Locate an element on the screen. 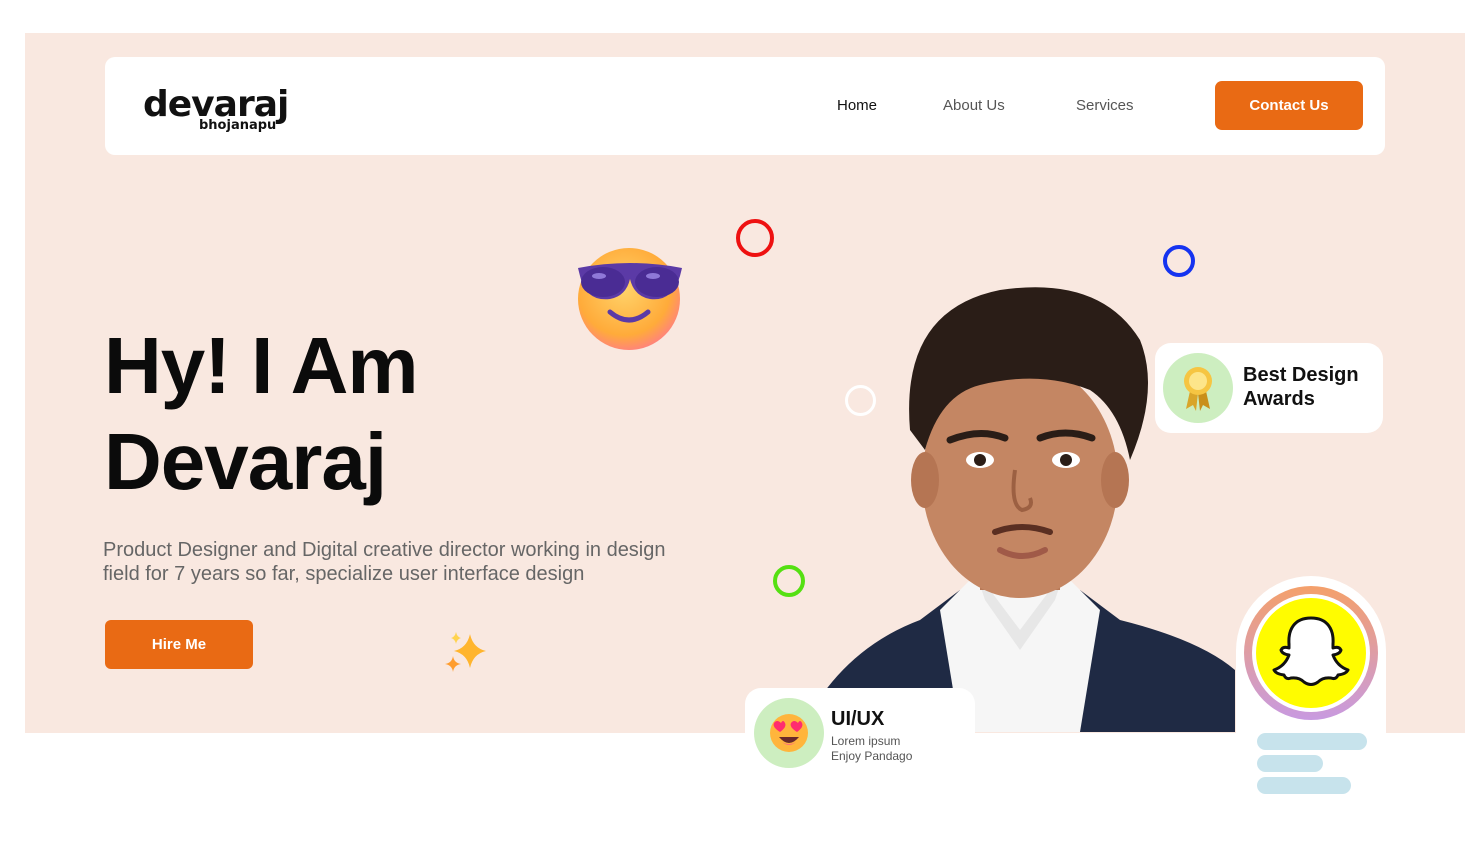 This screenshot has width=1465, height=841. uiux-line-2: Enjoy Pandago is located at coordinates (872, 756).